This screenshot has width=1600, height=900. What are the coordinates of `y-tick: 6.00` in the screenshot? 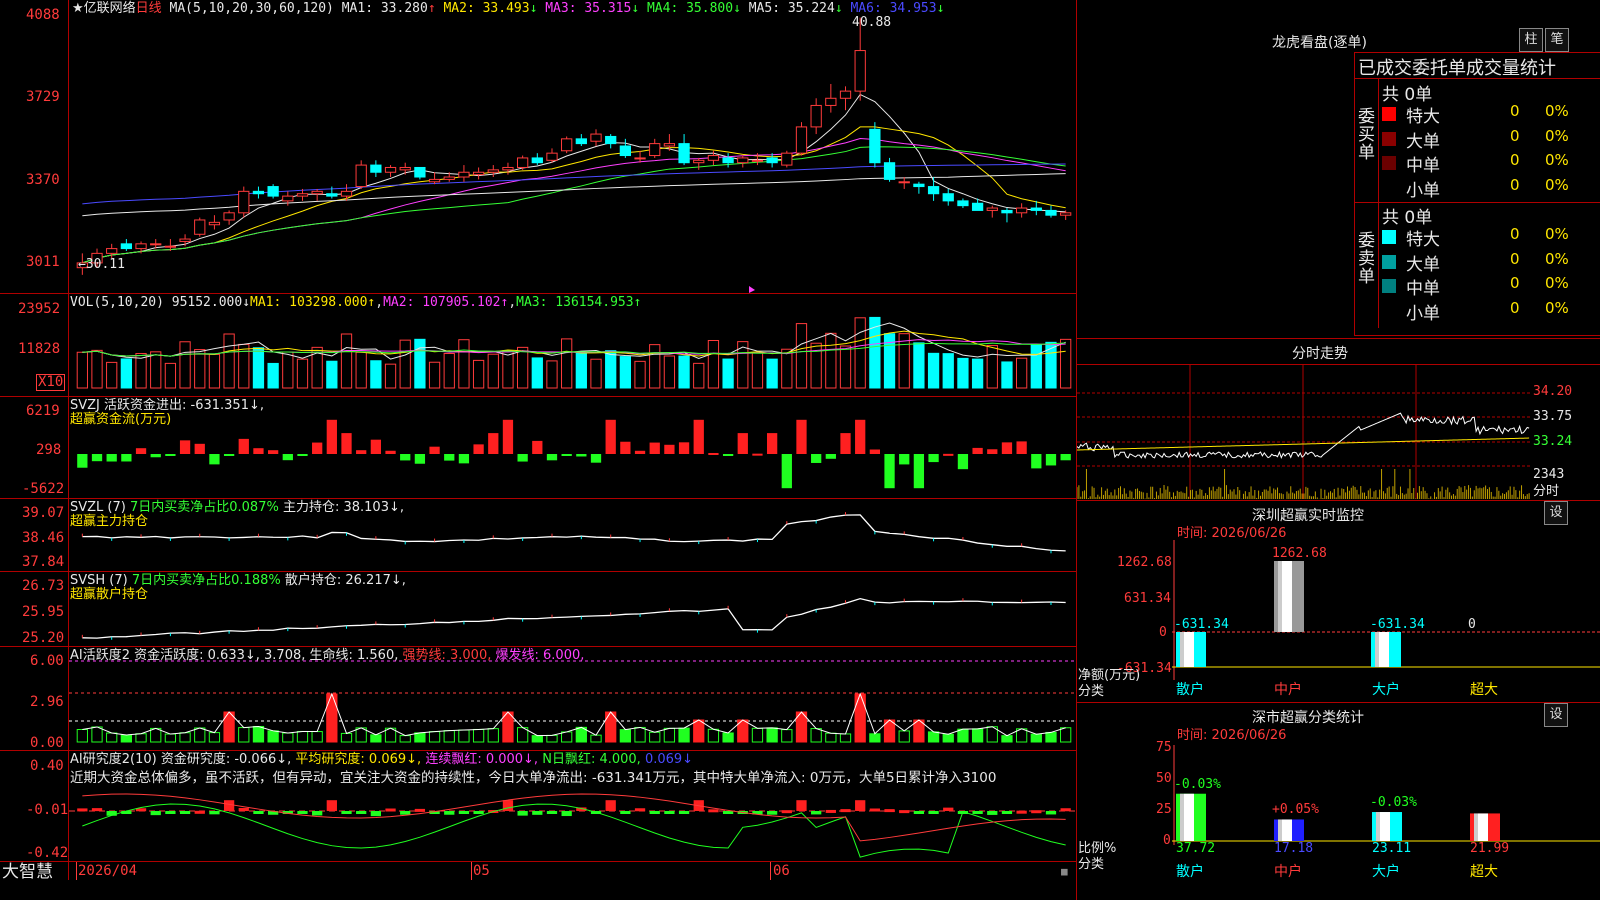 It's located at (47, 661).